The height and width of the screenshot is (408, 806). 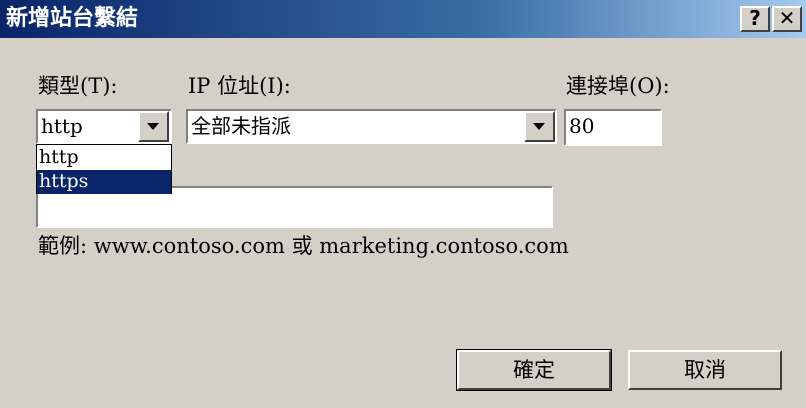 I want to click on type-select-value: http, so click(x=62, y=126).